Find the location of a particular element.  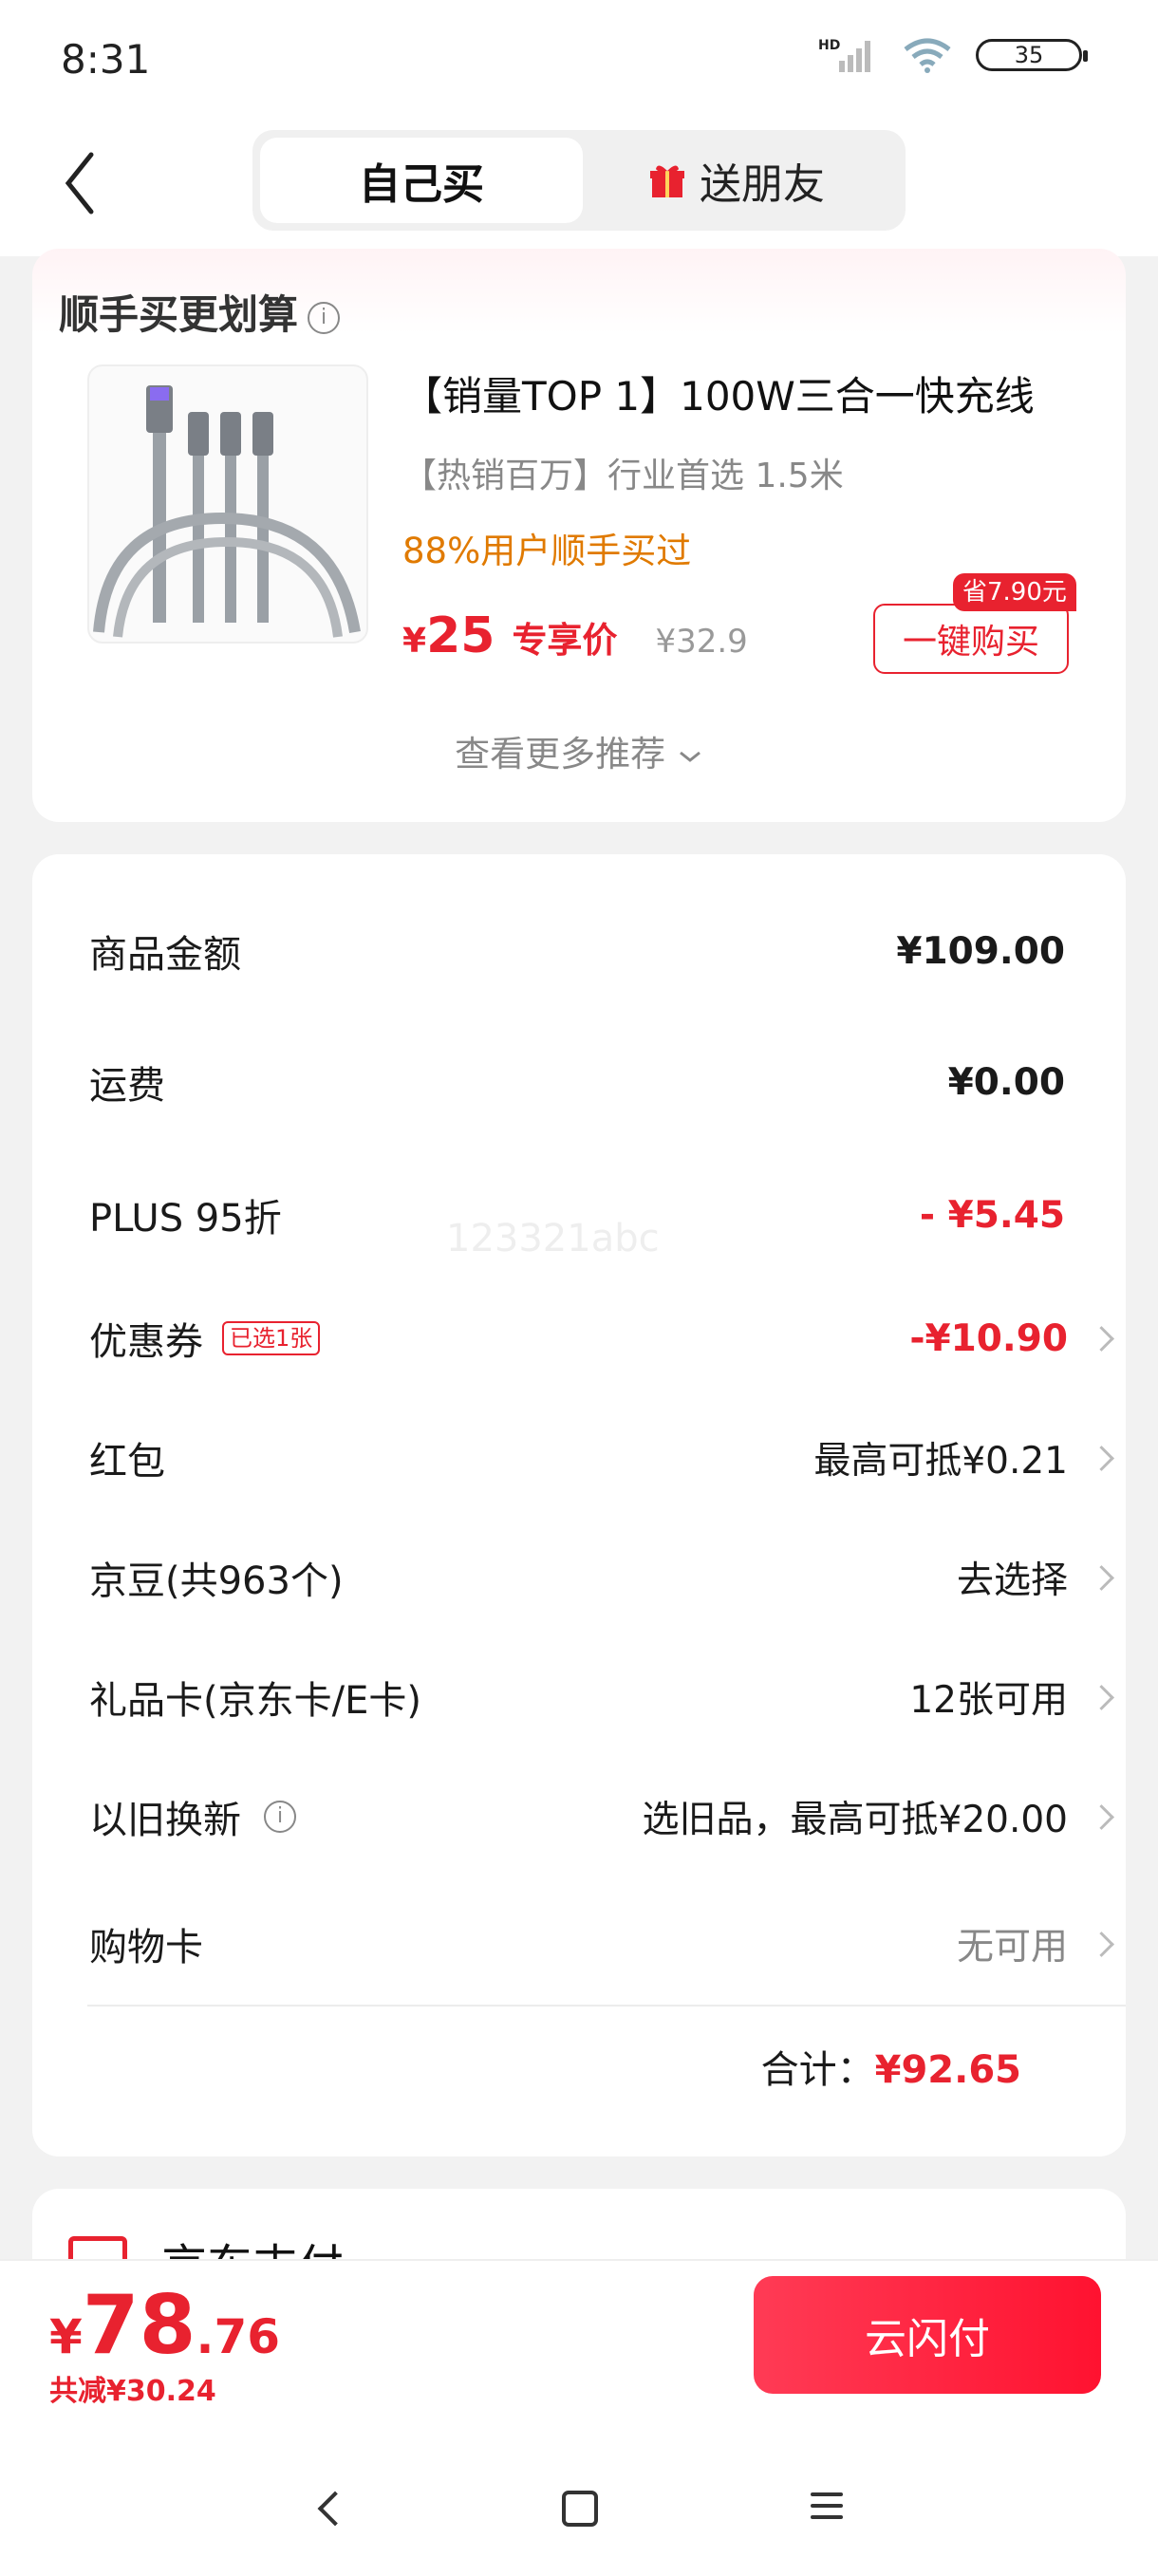

recommendation-title: 顺手买更划算 i is located at coordinates (200, 312).